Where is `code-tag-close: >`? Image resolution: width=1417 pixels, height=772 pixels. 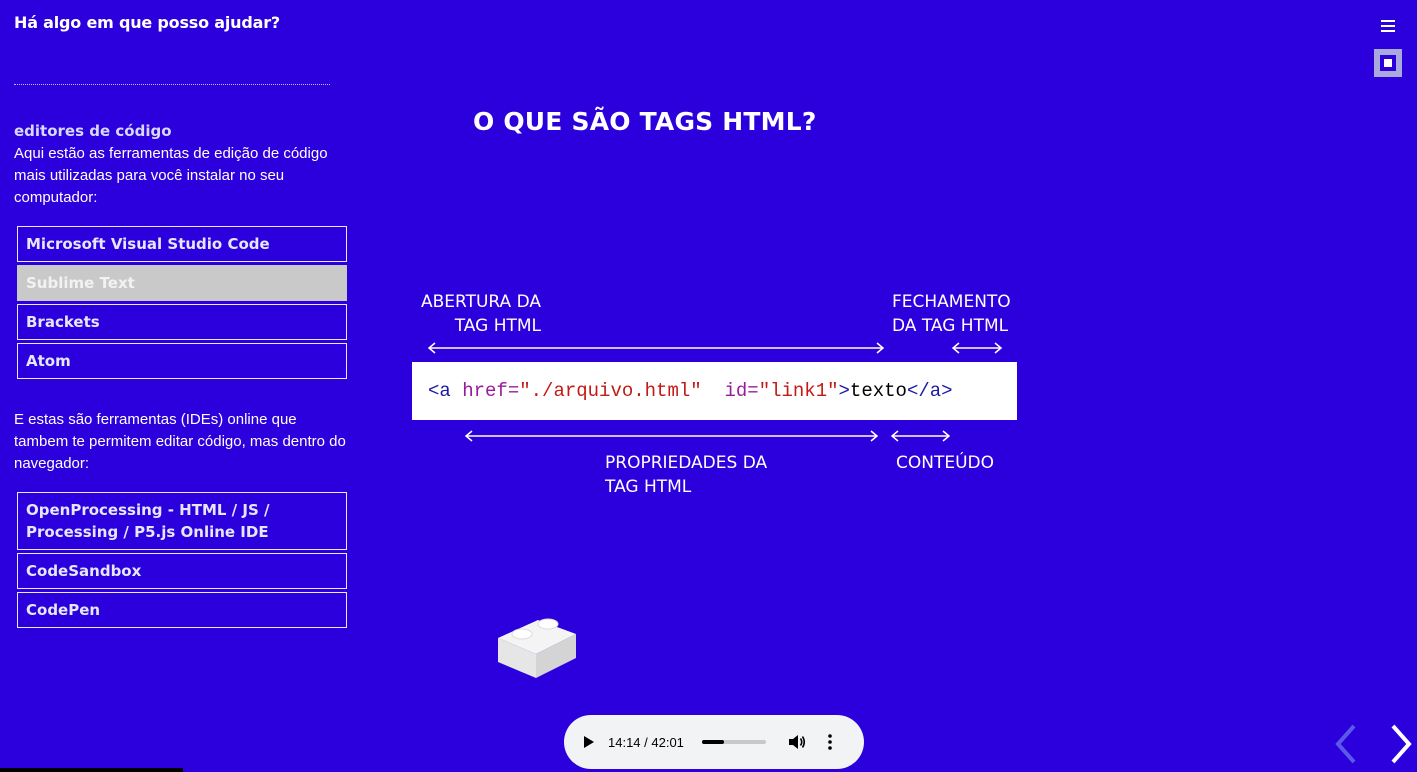
code-tag-close: > is located at coordinates (844, 391).